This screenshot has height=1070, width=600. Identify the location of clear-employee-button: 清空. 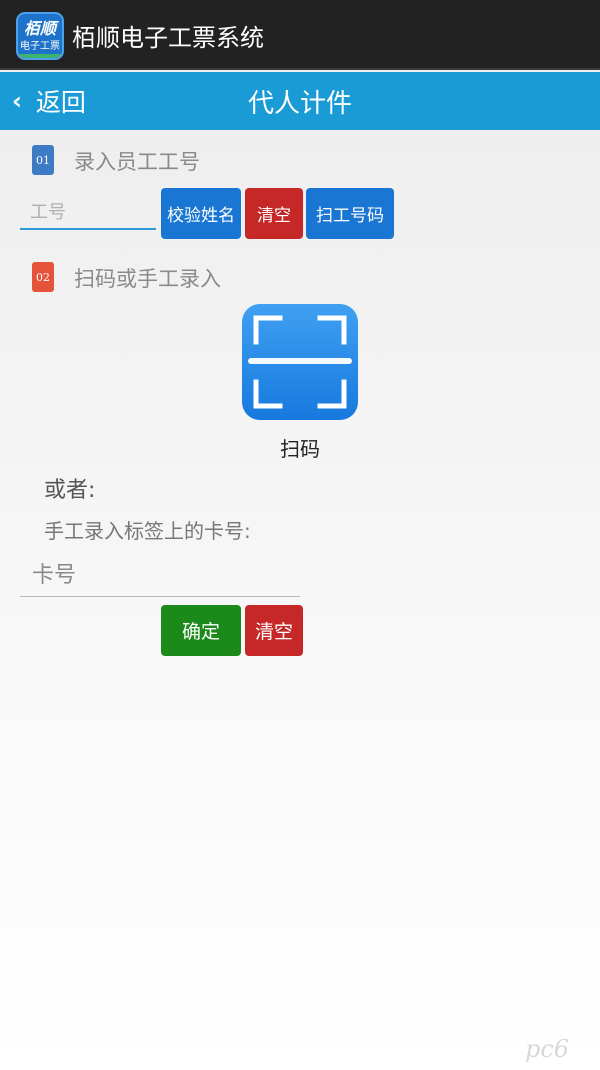
(274, 213).